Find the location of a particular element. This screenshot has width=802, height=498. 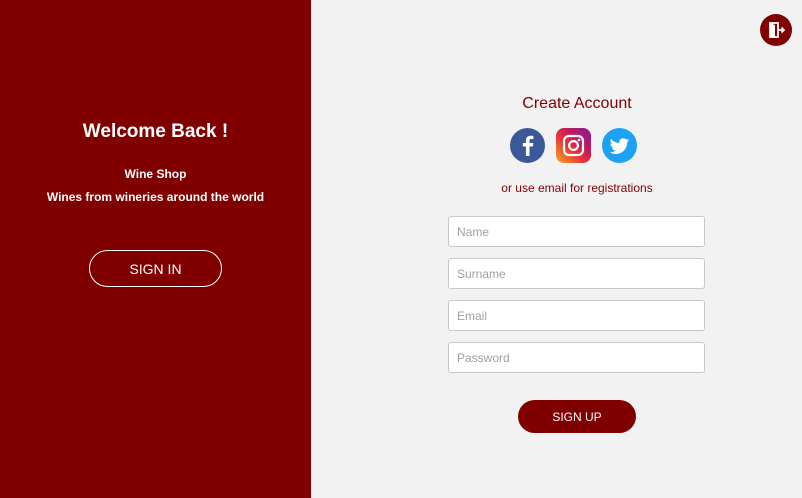

instagram-button is located at coordinates (573, 145).